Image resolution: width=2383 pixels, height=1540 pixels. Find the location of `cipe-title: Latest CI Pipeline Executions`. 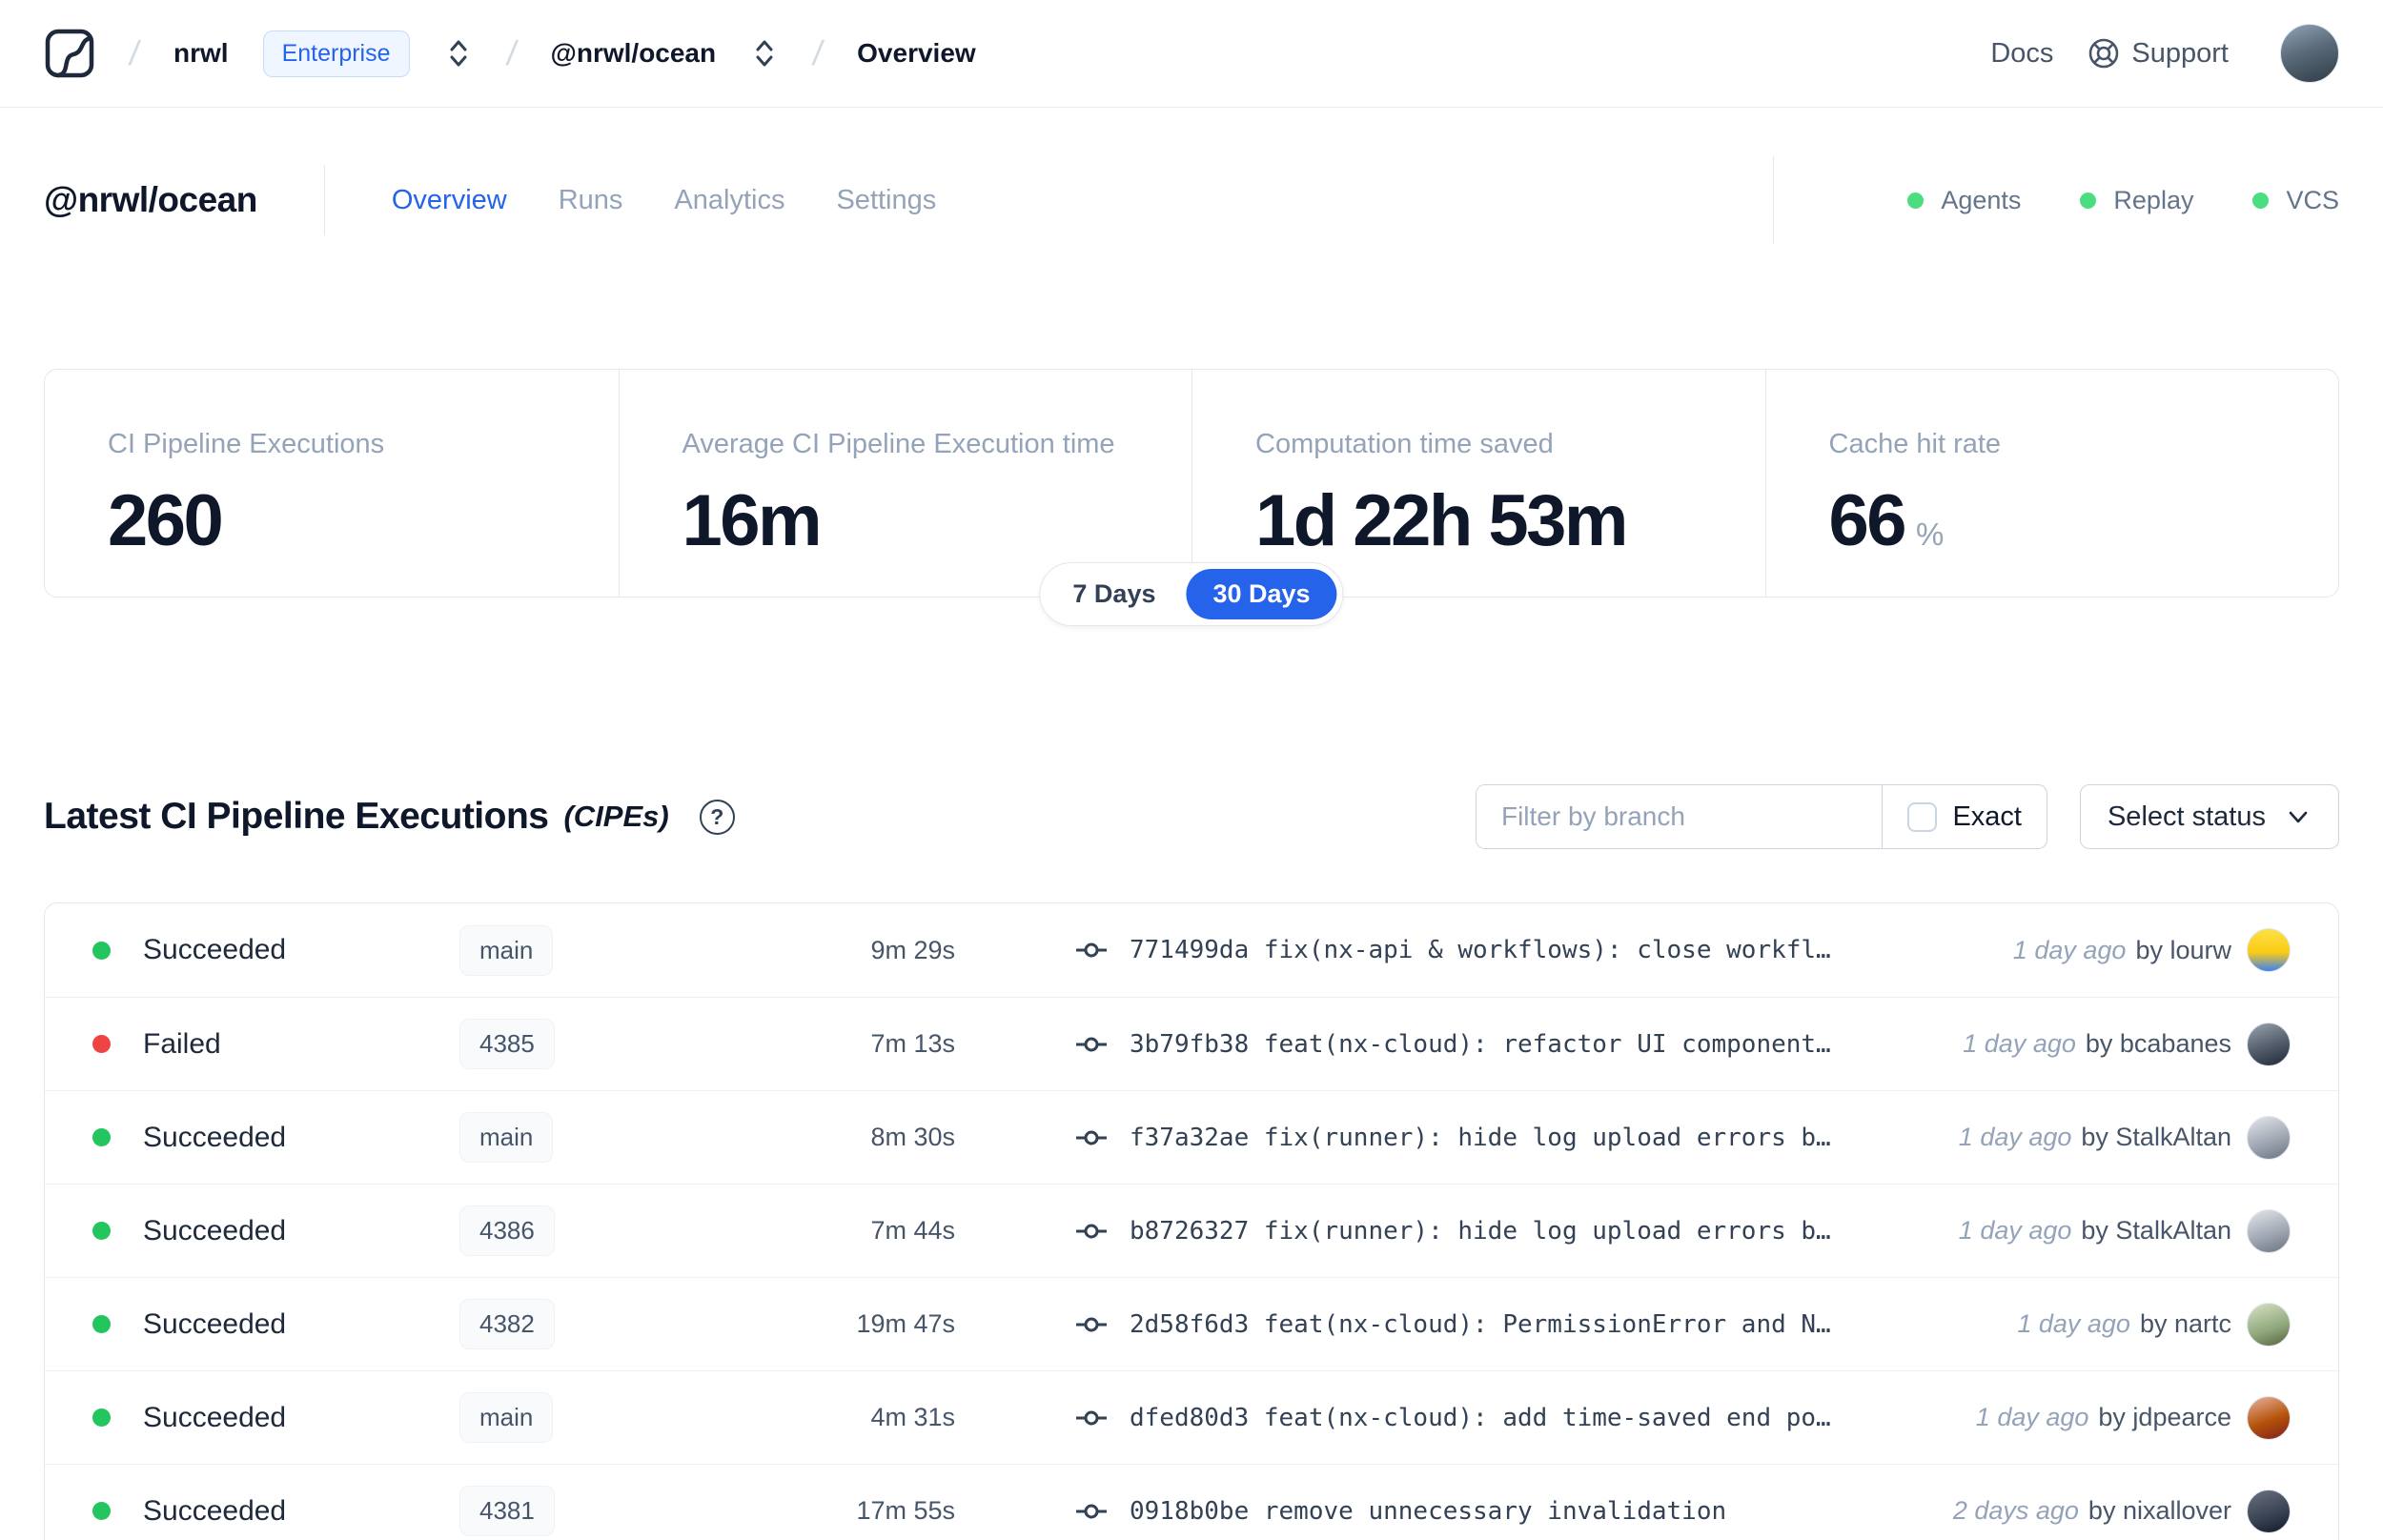

cipe-title: Latest CI Pipeline Executions is located at coordinates (297, 816).